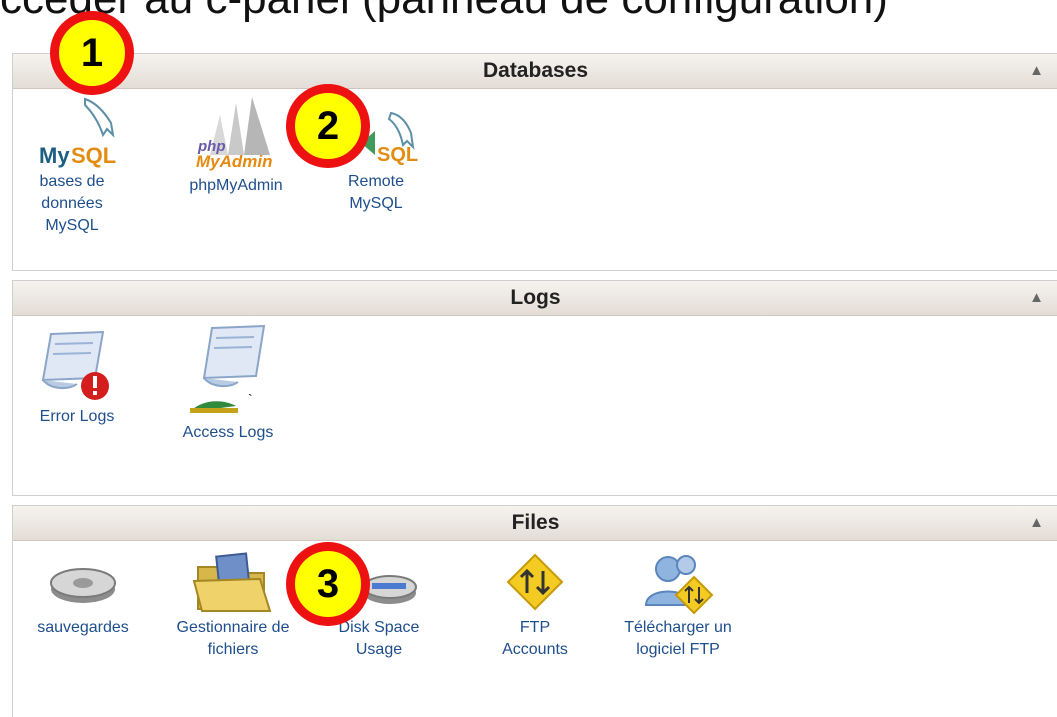 The width and height of the screenshot is (1057, 717). I want to click on access-logs-label: Access Logs, so click(228, 432).